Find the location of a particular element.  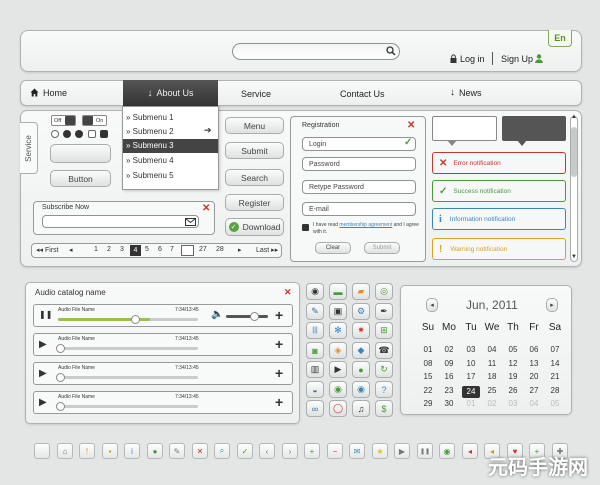

submenu-item-2: » Submenu 2 is located at coordinates (150, 131).